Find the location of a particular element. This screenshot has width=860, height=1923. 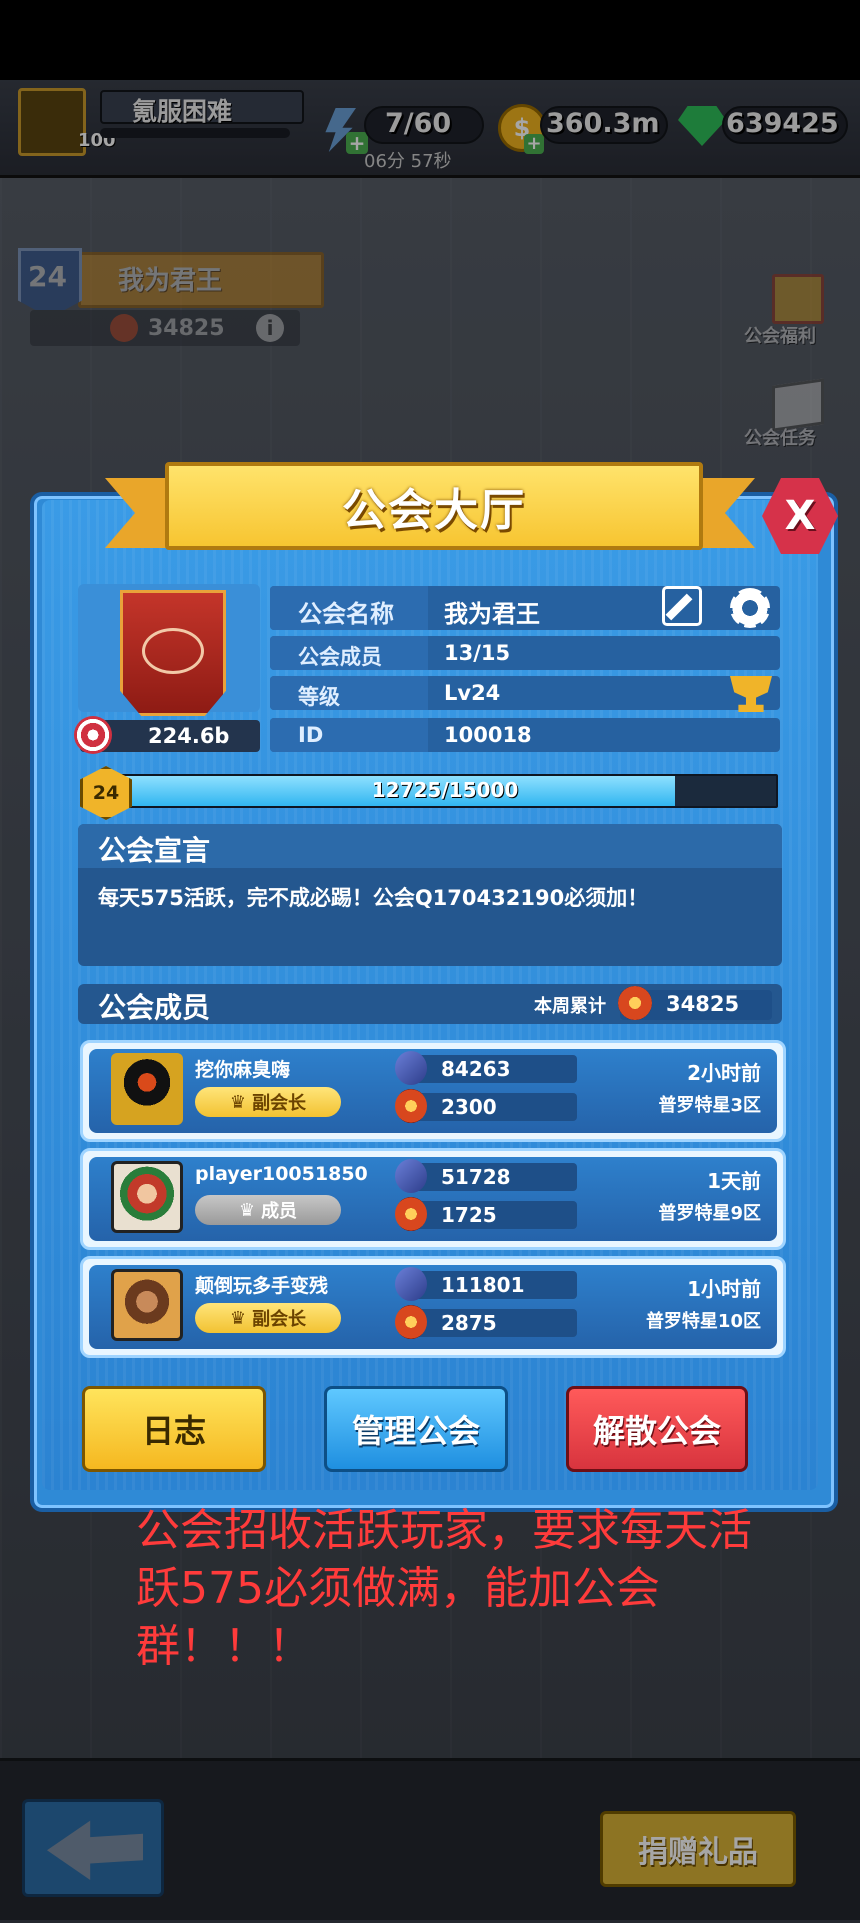

modal-title: 公会大厅 is located at coordinates (434, 510).